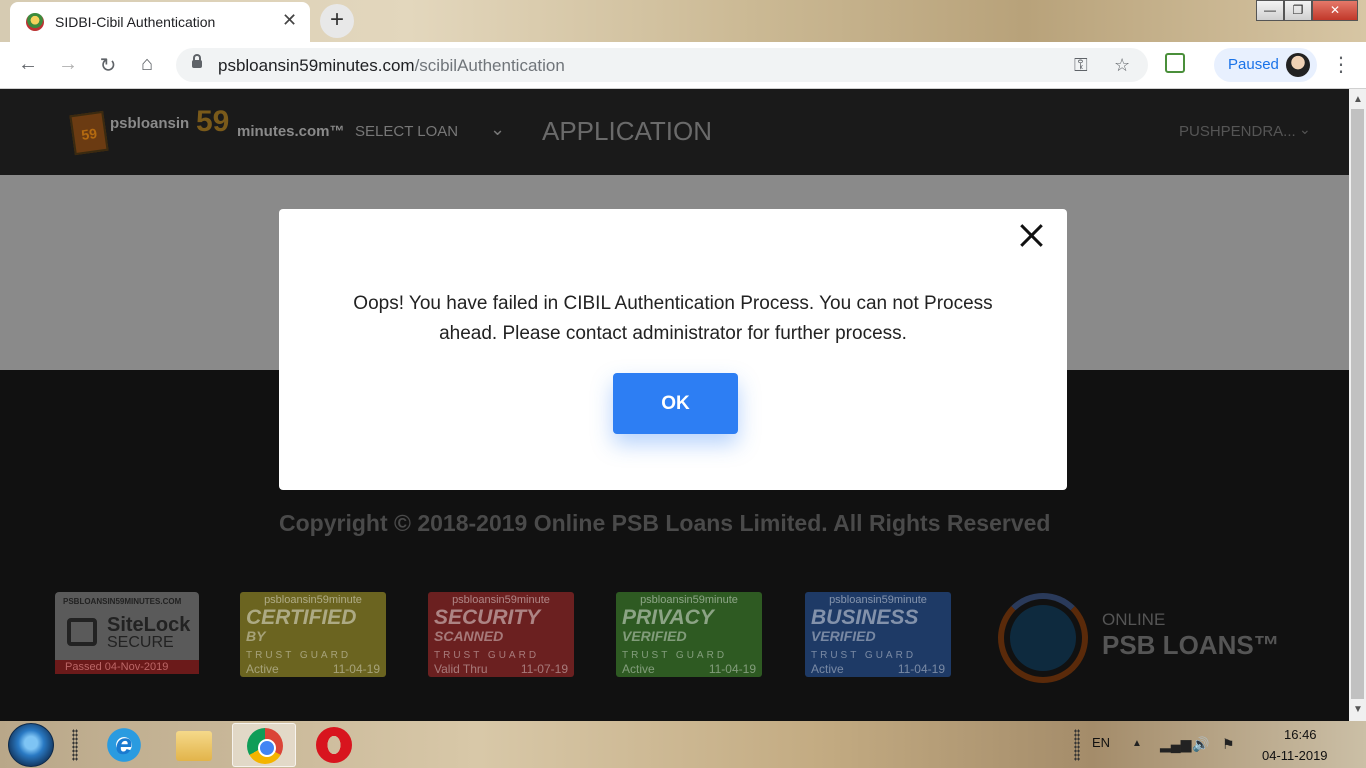 Image resolution: width=1366 pixels, height=768 pixels. What do you see at coordinates (1043, 638) in the screenshot?
I see `psb-loans-logo-inner` at bounding box center [1043, 638].